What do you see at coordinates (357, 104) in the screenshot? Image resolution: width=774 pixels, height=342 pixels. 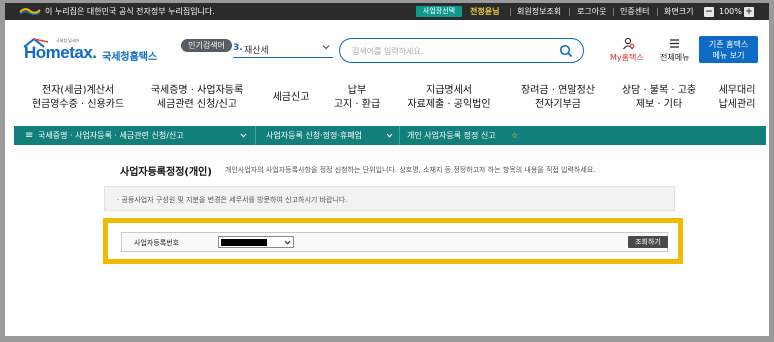 I see `nav-line2: 고지 · 환급` at bounding box center [357, 104].